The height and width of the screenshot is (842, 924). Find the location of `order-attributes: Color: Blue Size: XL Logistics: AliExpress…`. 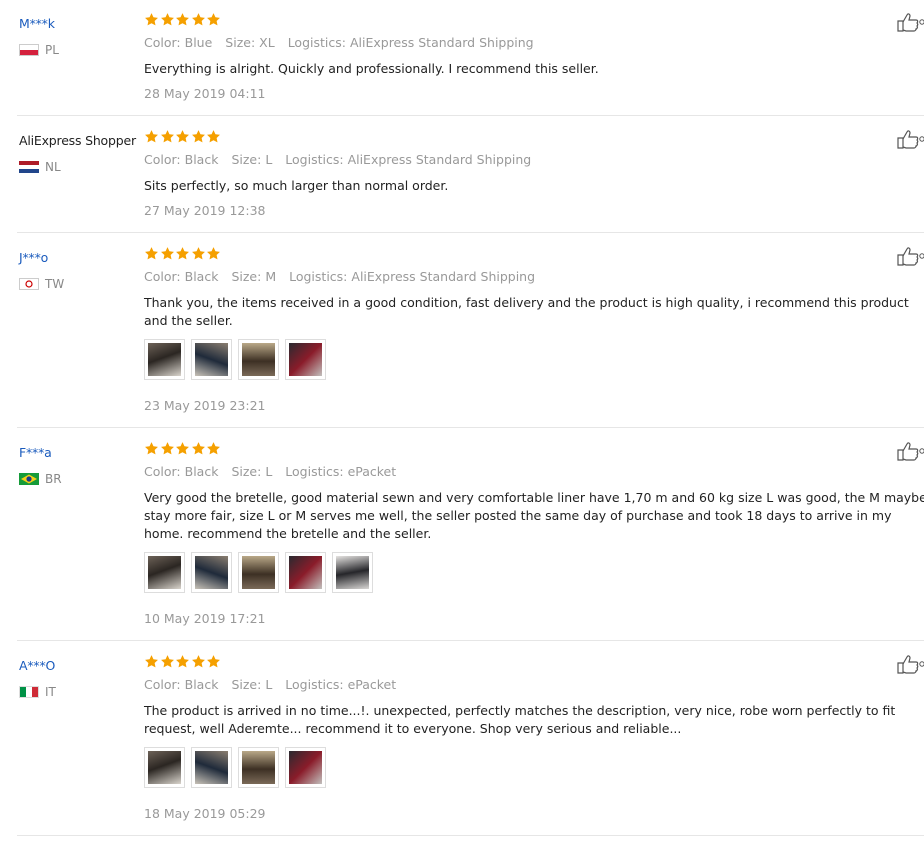

order-attributes: Color: Blue Size: XL Logistics: AliExpress… is located at coordinates (345, 42).